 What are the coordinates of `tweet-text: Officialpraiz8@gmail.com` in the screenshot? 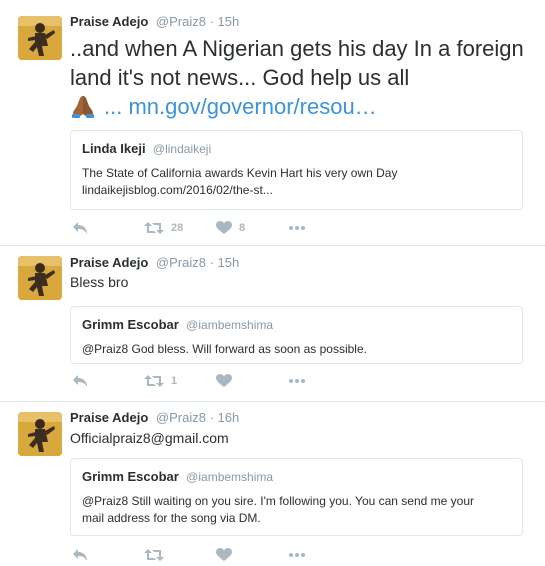 It's located at (149, 438).